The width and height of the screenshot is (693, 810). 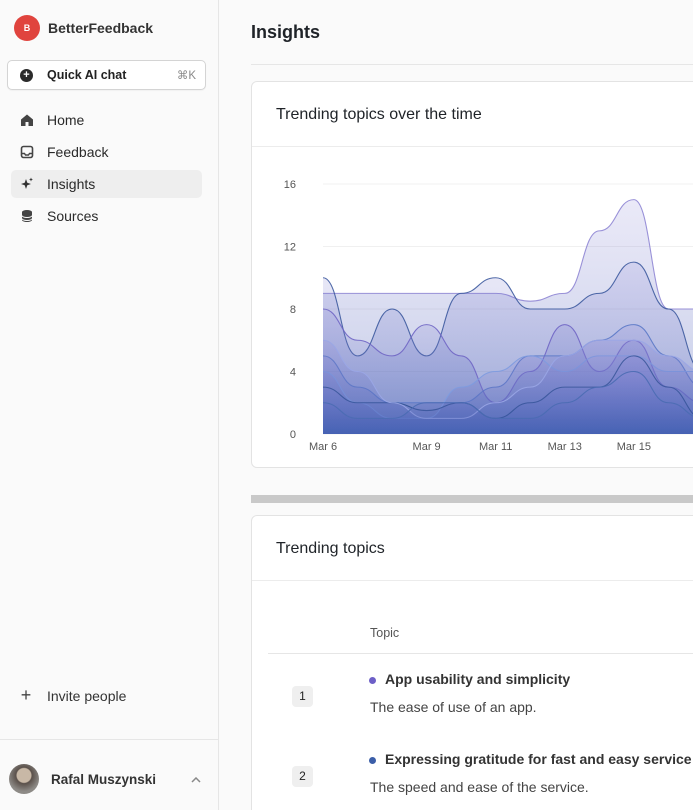 I want to click on quick-ai-chat-button: + Quick AI chat ⌘K, so click(x=106, y=75).